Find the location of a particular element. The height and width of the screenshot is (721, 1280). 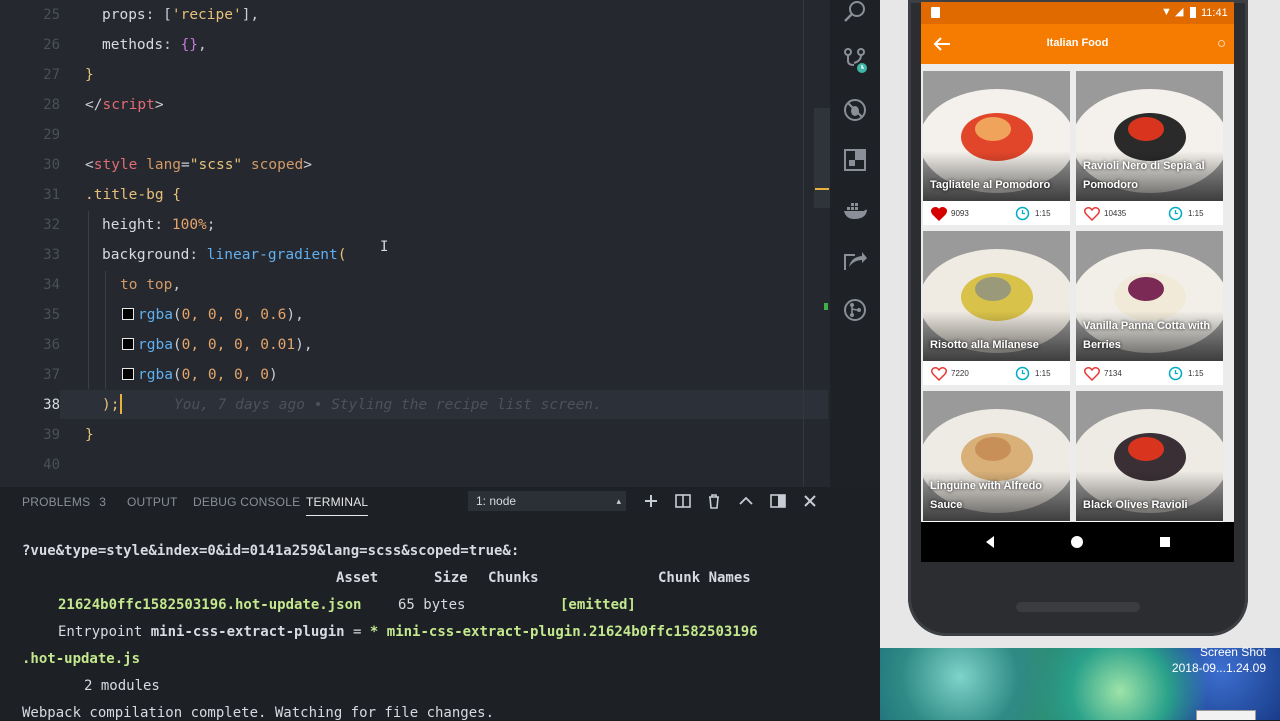

line-number: 39 is located at coordinates (51, 435).